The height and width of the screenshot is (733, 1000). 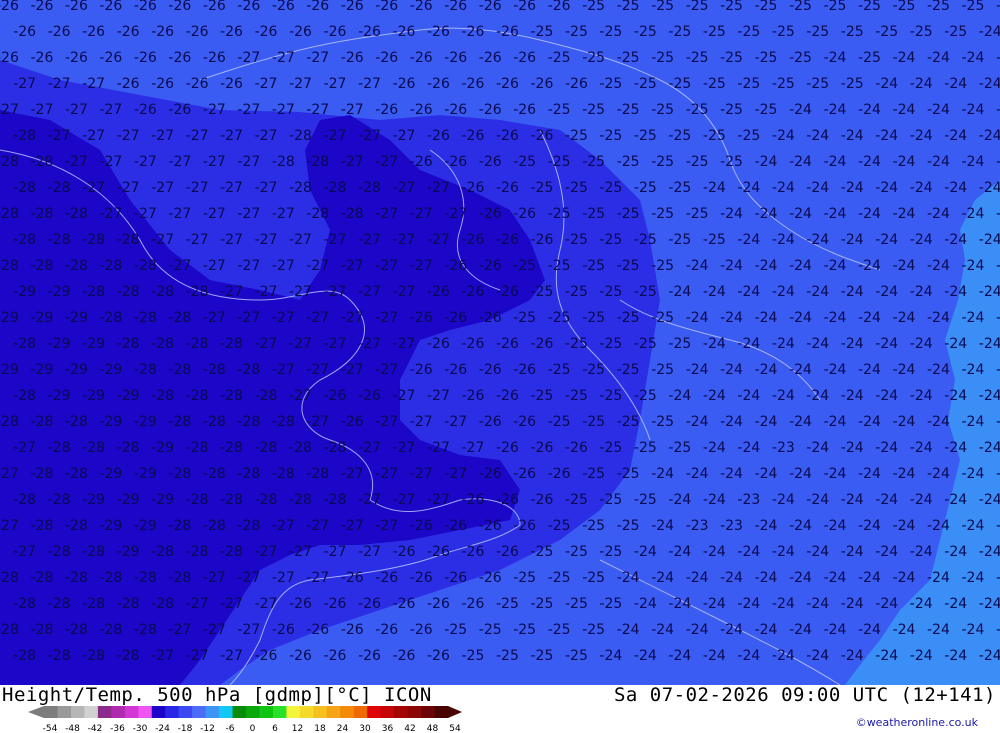 I want to click on legend-tick-label: -18, so click(x=185, y=728).